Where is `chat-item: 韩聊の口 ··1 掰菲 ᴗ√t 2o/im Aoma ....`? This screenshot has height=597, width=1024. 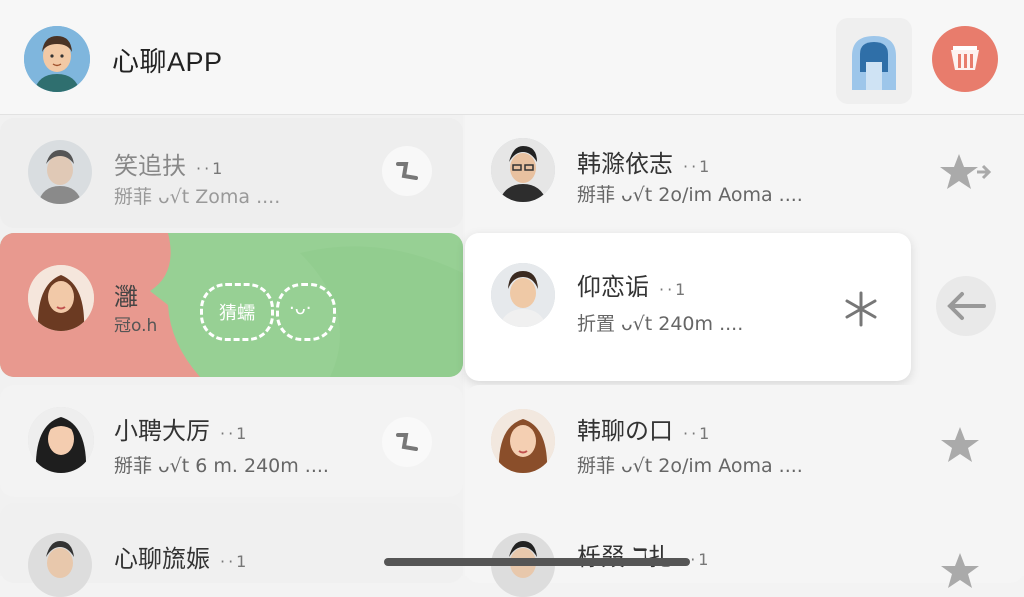
chat-item: 韩聊の口 ··1 掰菲 ᴗ√t 2o/im Aoma .... is located at coordinates (744, 441).